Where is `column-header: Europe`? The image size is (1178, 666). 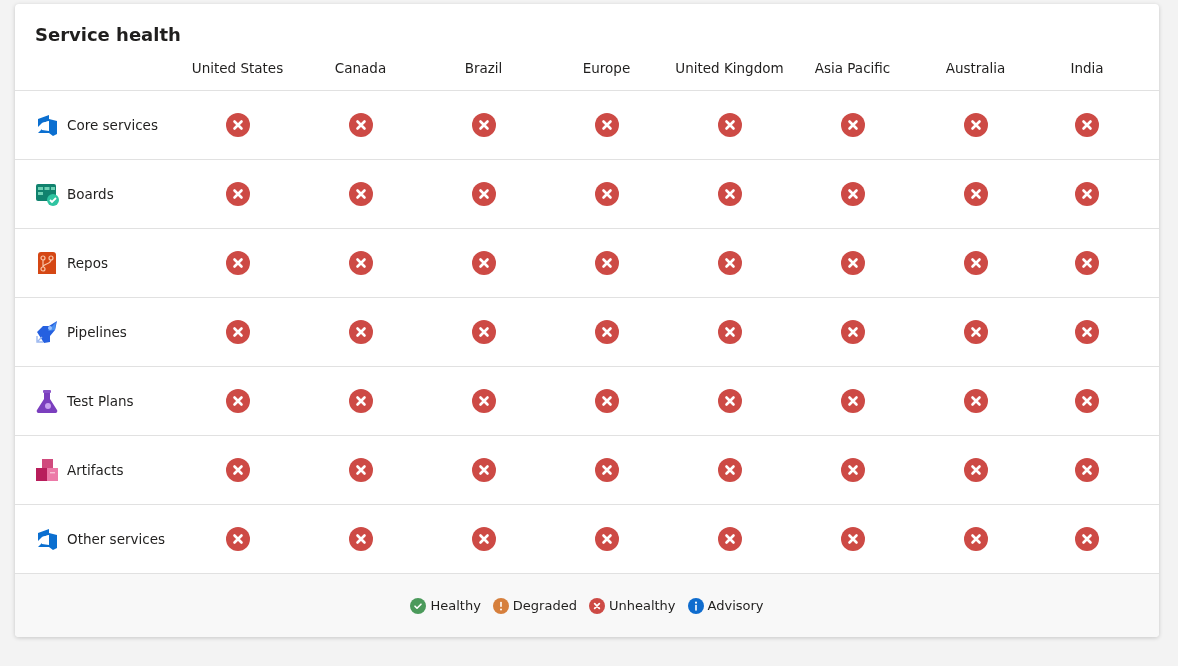 column-header: Europe is located at coordinates (606, 68).